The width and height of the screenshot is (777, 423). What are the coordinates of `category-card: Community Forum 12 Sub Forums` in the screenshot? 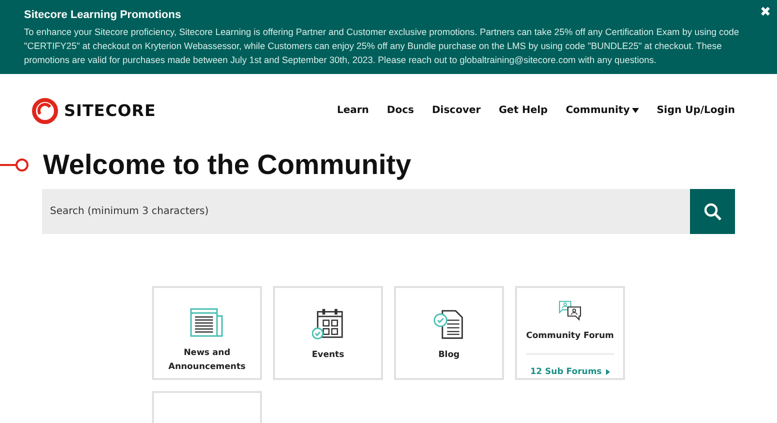 It's located at (570, 333).